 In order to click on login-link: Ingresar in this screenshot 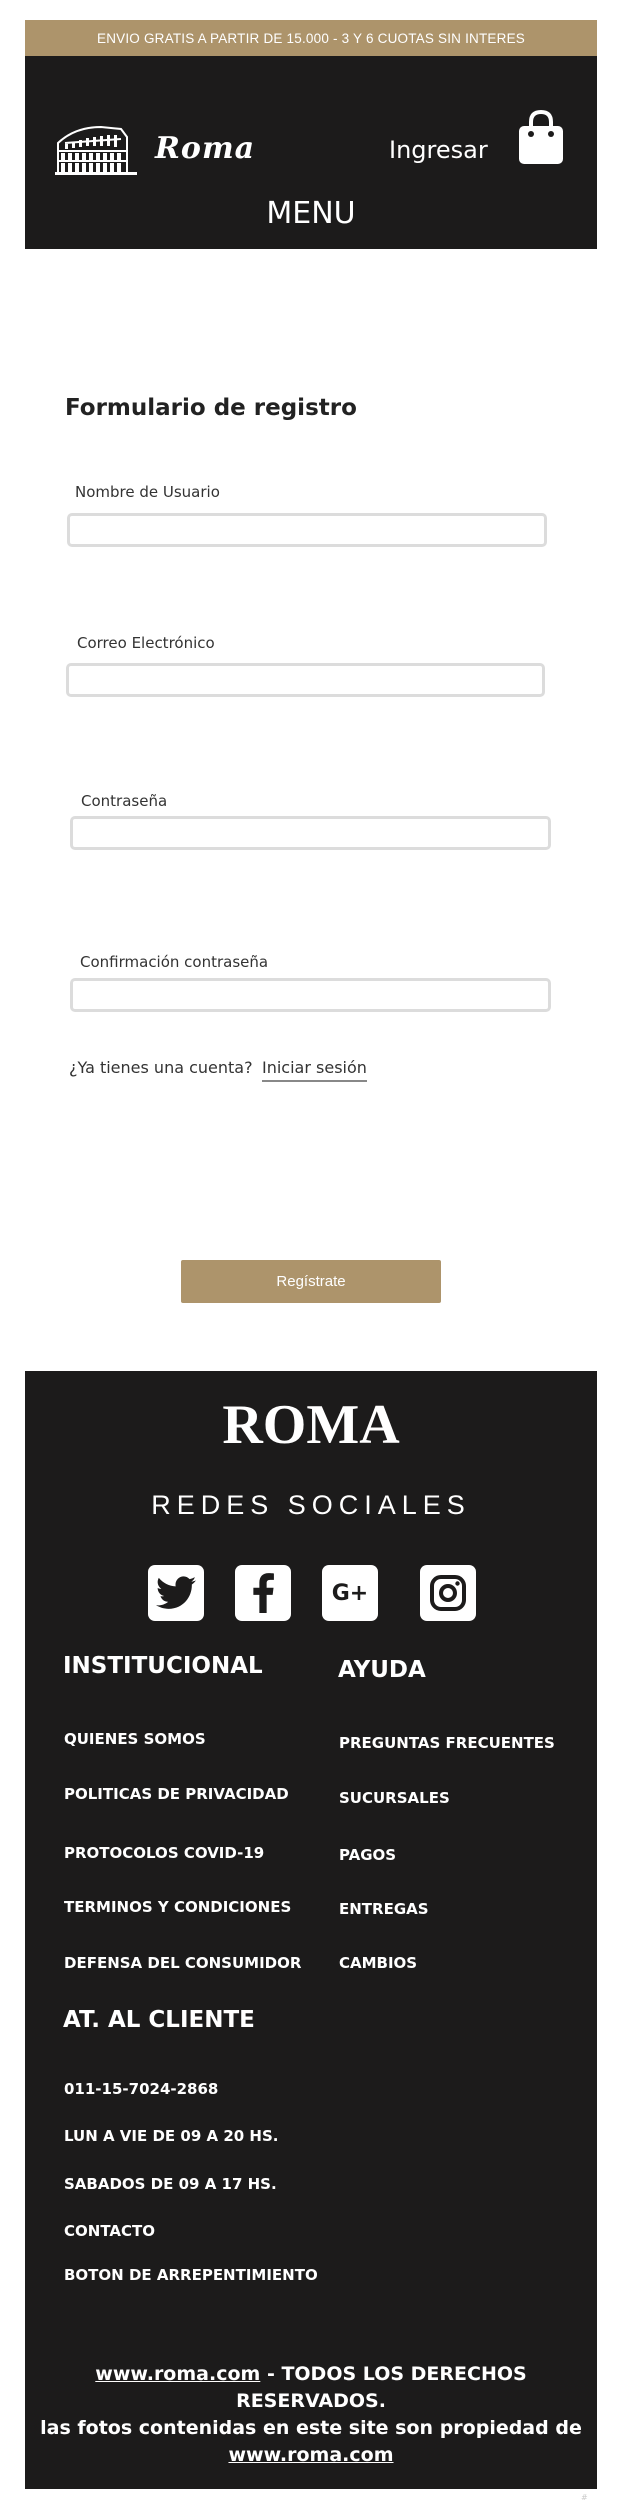, I will do `click(438, 150)`.